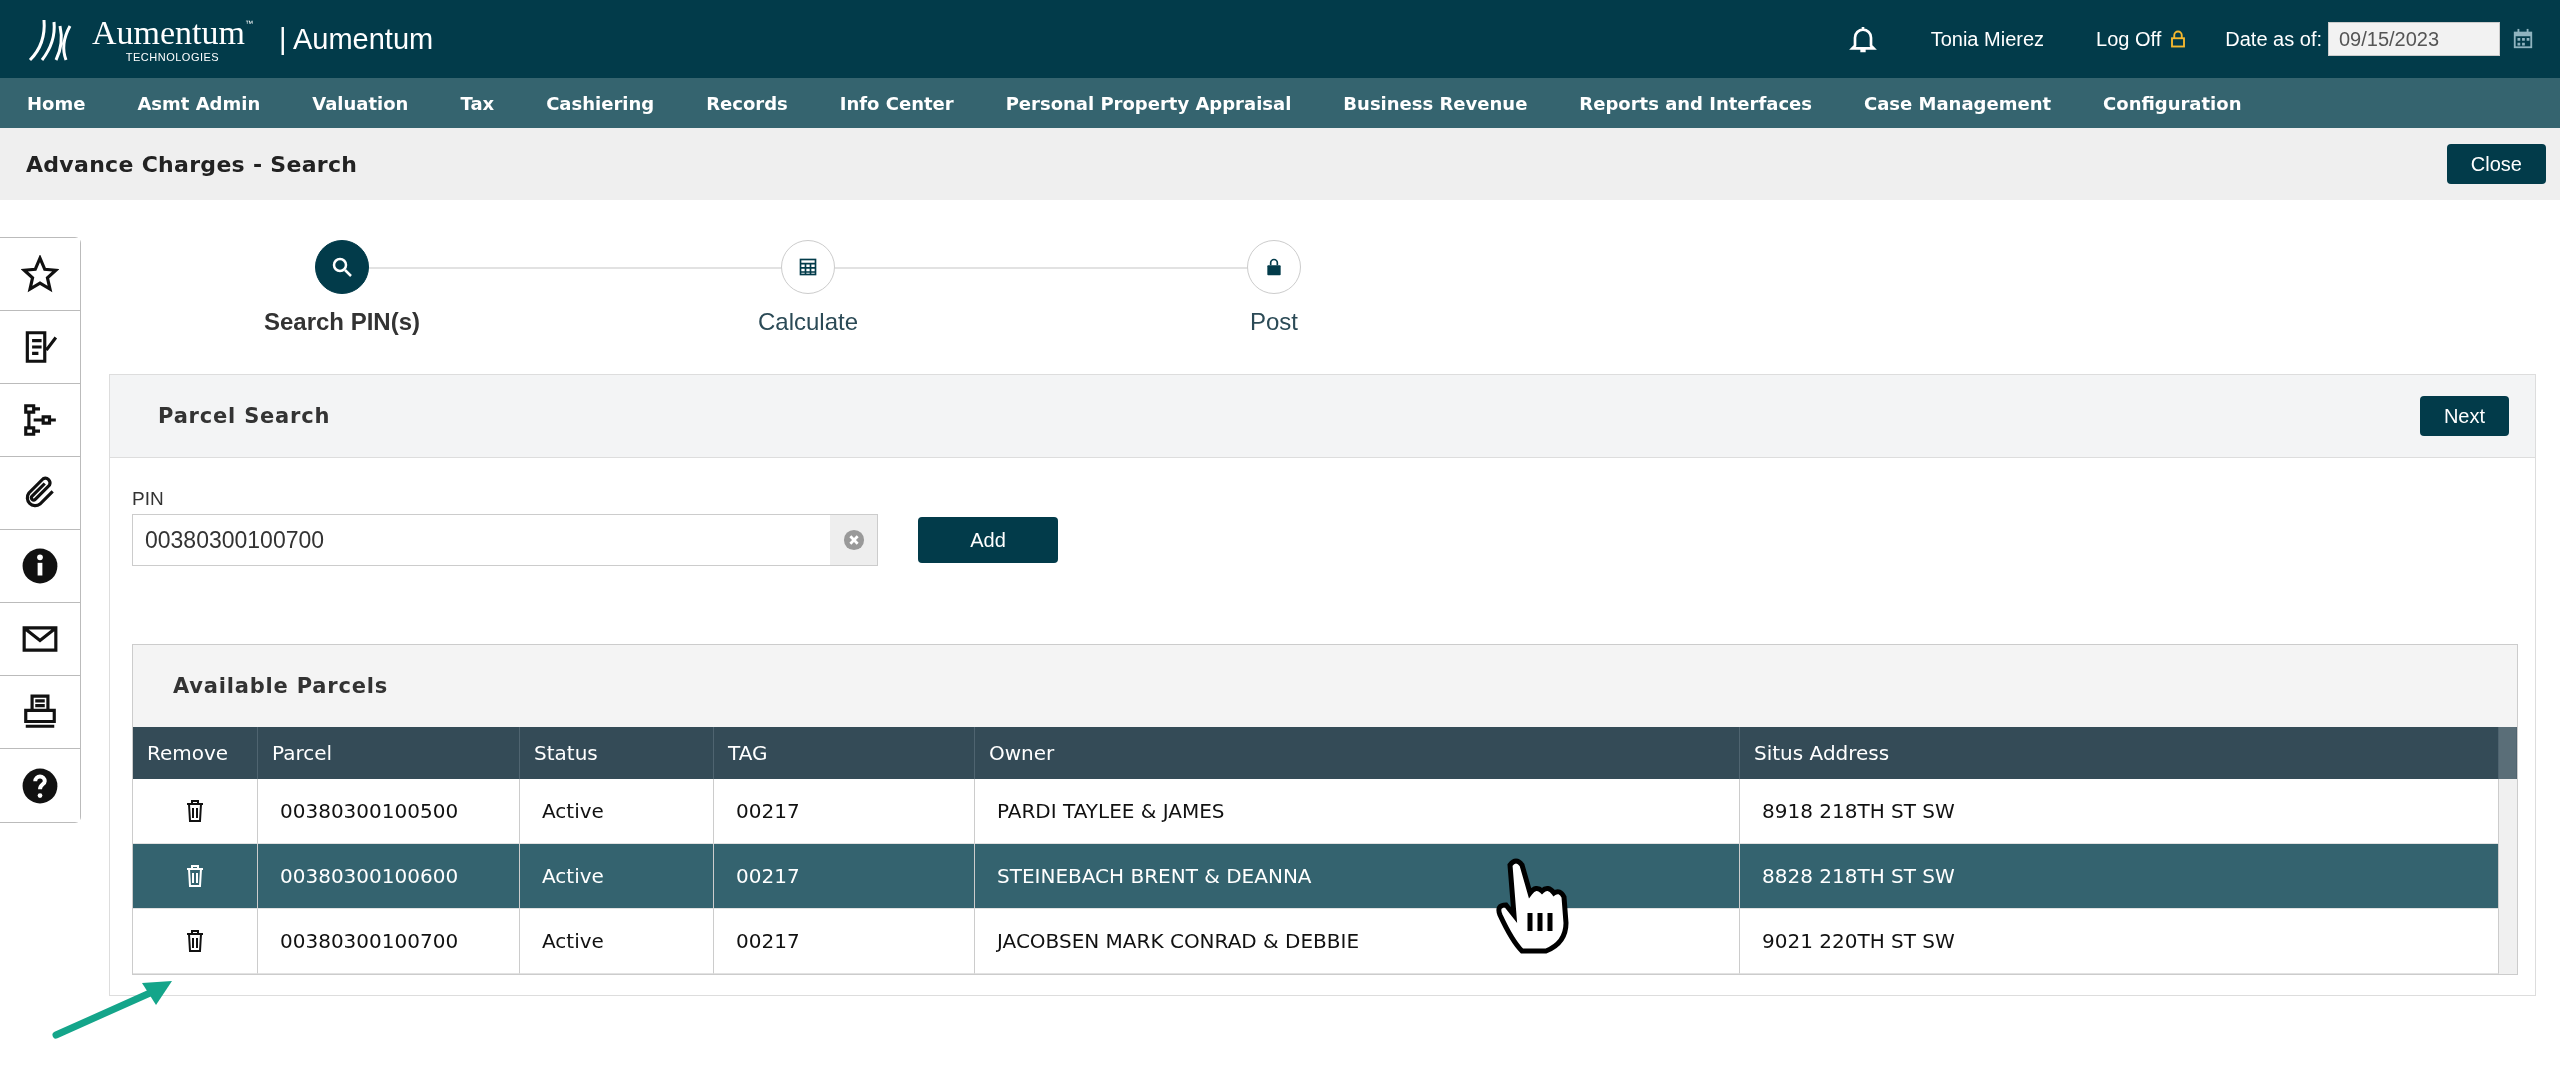 The width and height of the screenshot is (2560, 1072). Describe the element at coordinates (1435, 103) in the screenshot. I see `nav-menu-item: Business Revenue` at that location.